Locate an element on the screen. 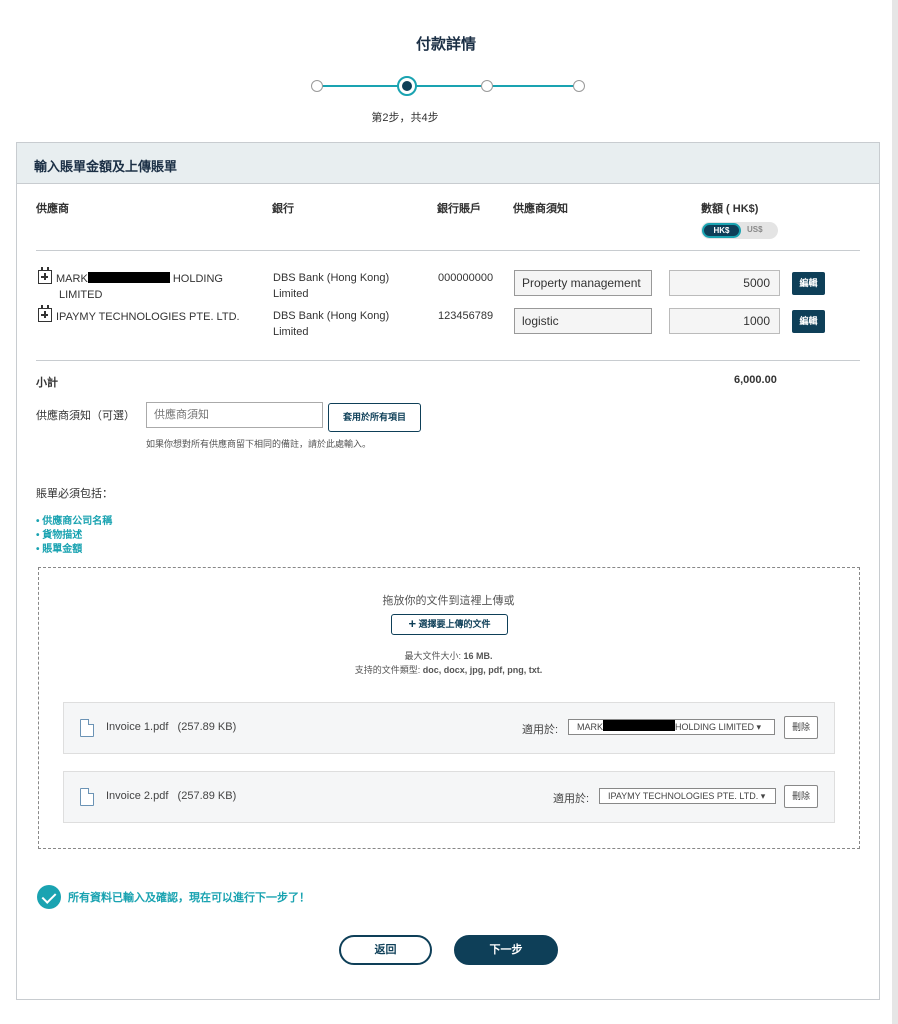 This screenshot has height=1024, width=898. header-note: 供應商須知 is located at coordinates (540, 209).